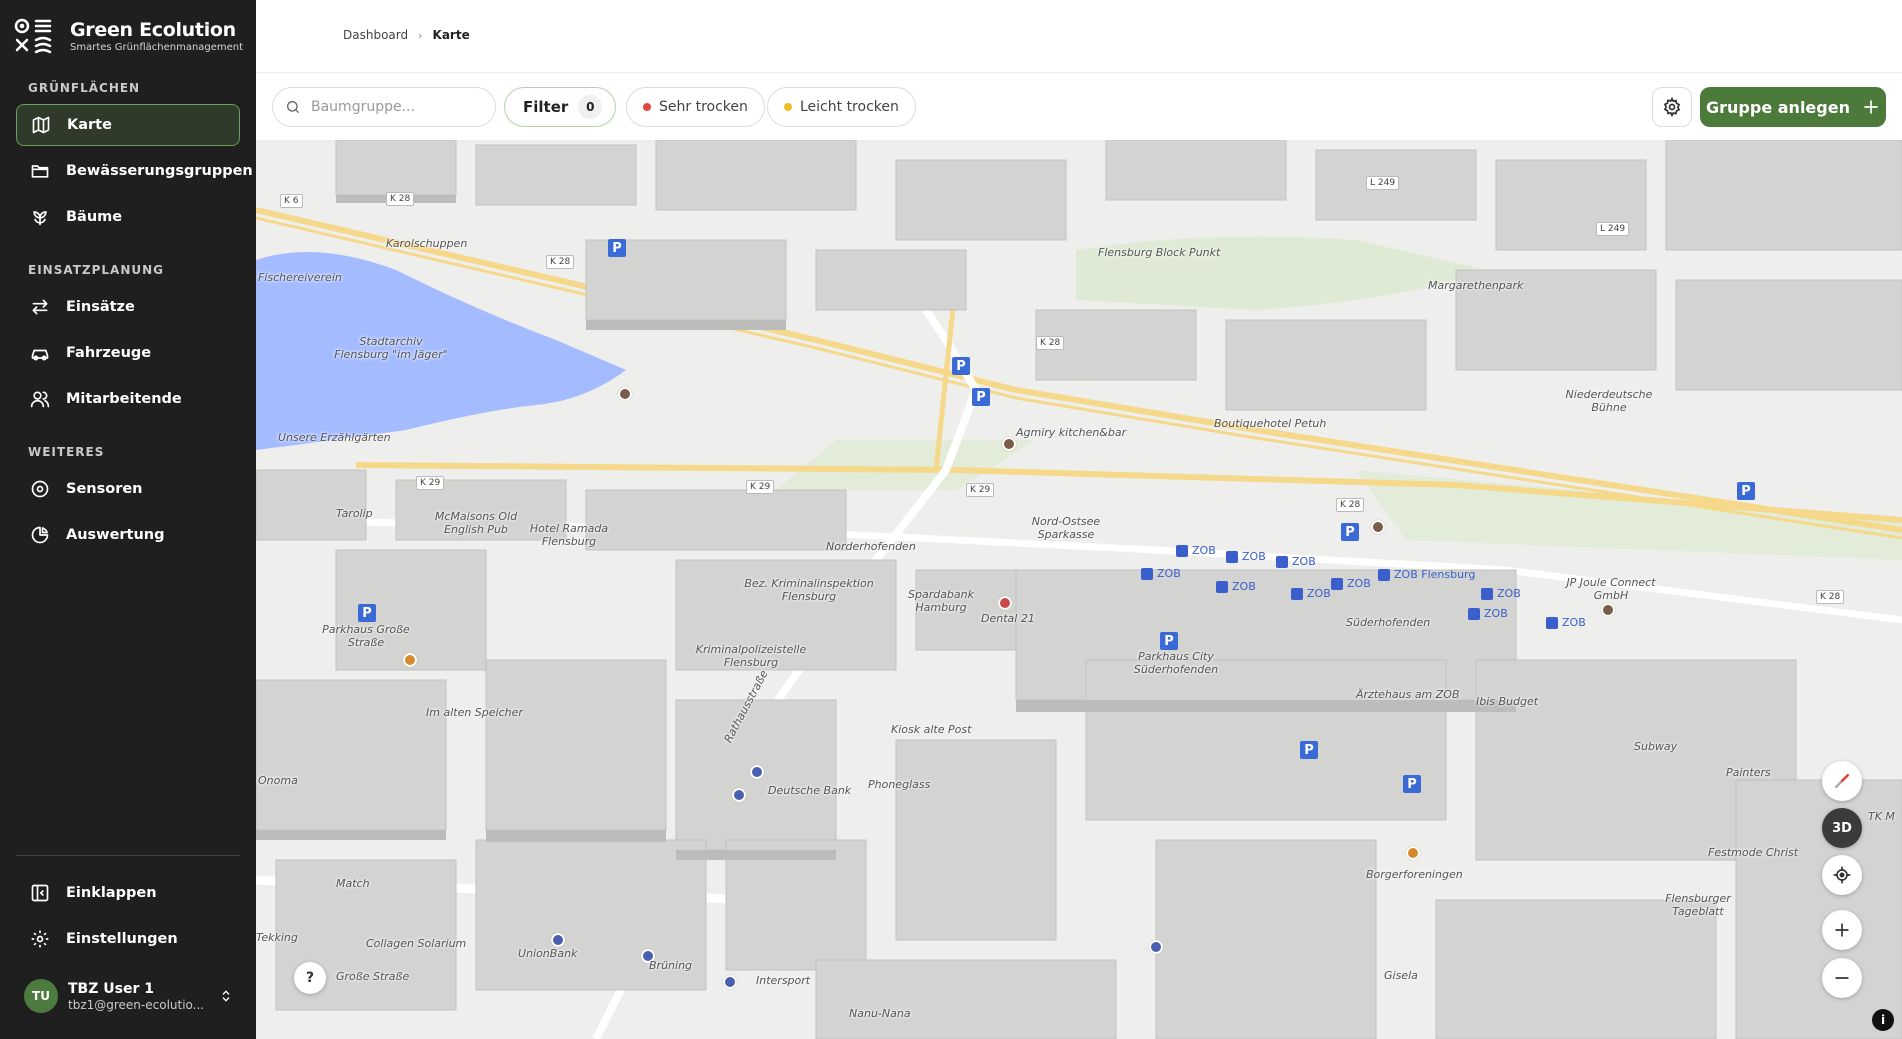 The width and height of the screenshot is (1902, 1039). I want to click on compass-button, so click(1842, 781).